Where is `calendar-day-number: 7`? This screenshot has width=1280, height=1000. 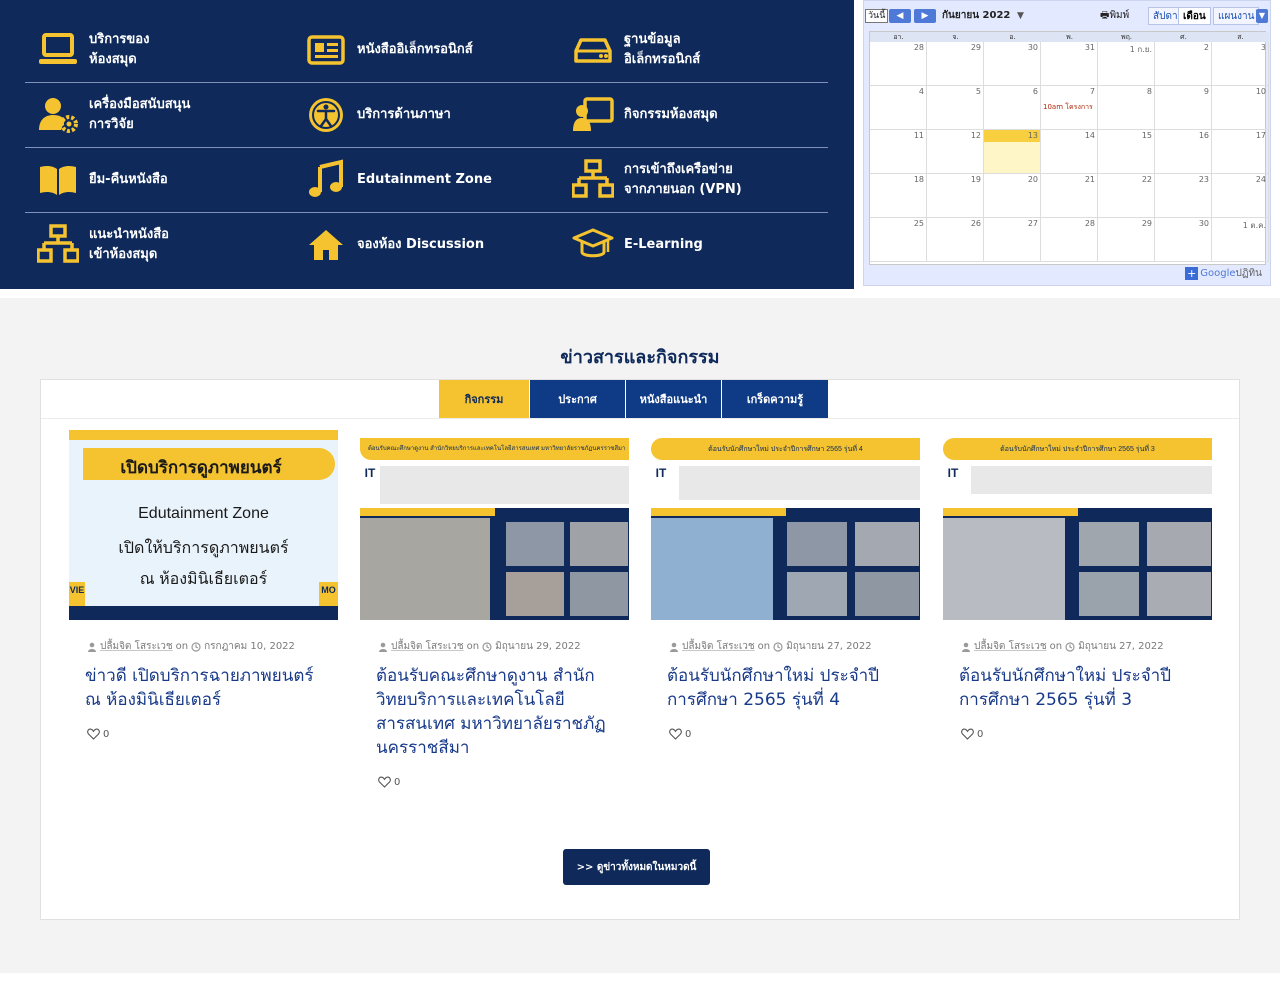
calendar-day-number: 7 is located at coordinates (1092, 91).